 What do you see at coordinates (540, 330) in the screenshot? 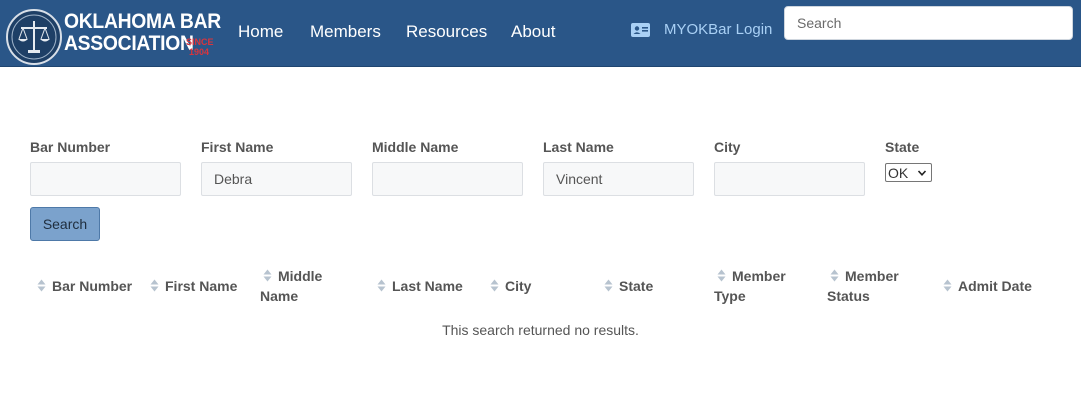
I see `no-results-message: This search returned no results.` at bounding box center [540, 330].